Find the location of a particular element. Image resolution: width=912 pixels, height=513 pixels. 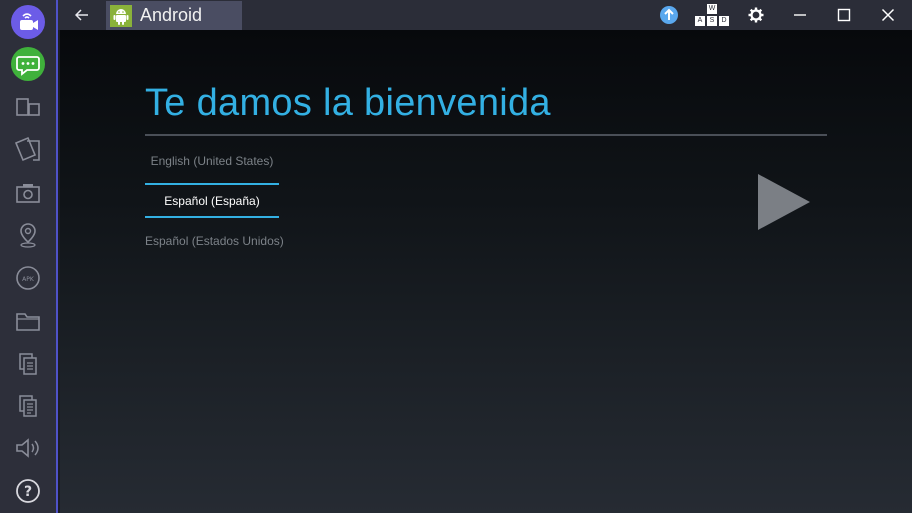

help-icon: ? is located at coordinates (28, 491).